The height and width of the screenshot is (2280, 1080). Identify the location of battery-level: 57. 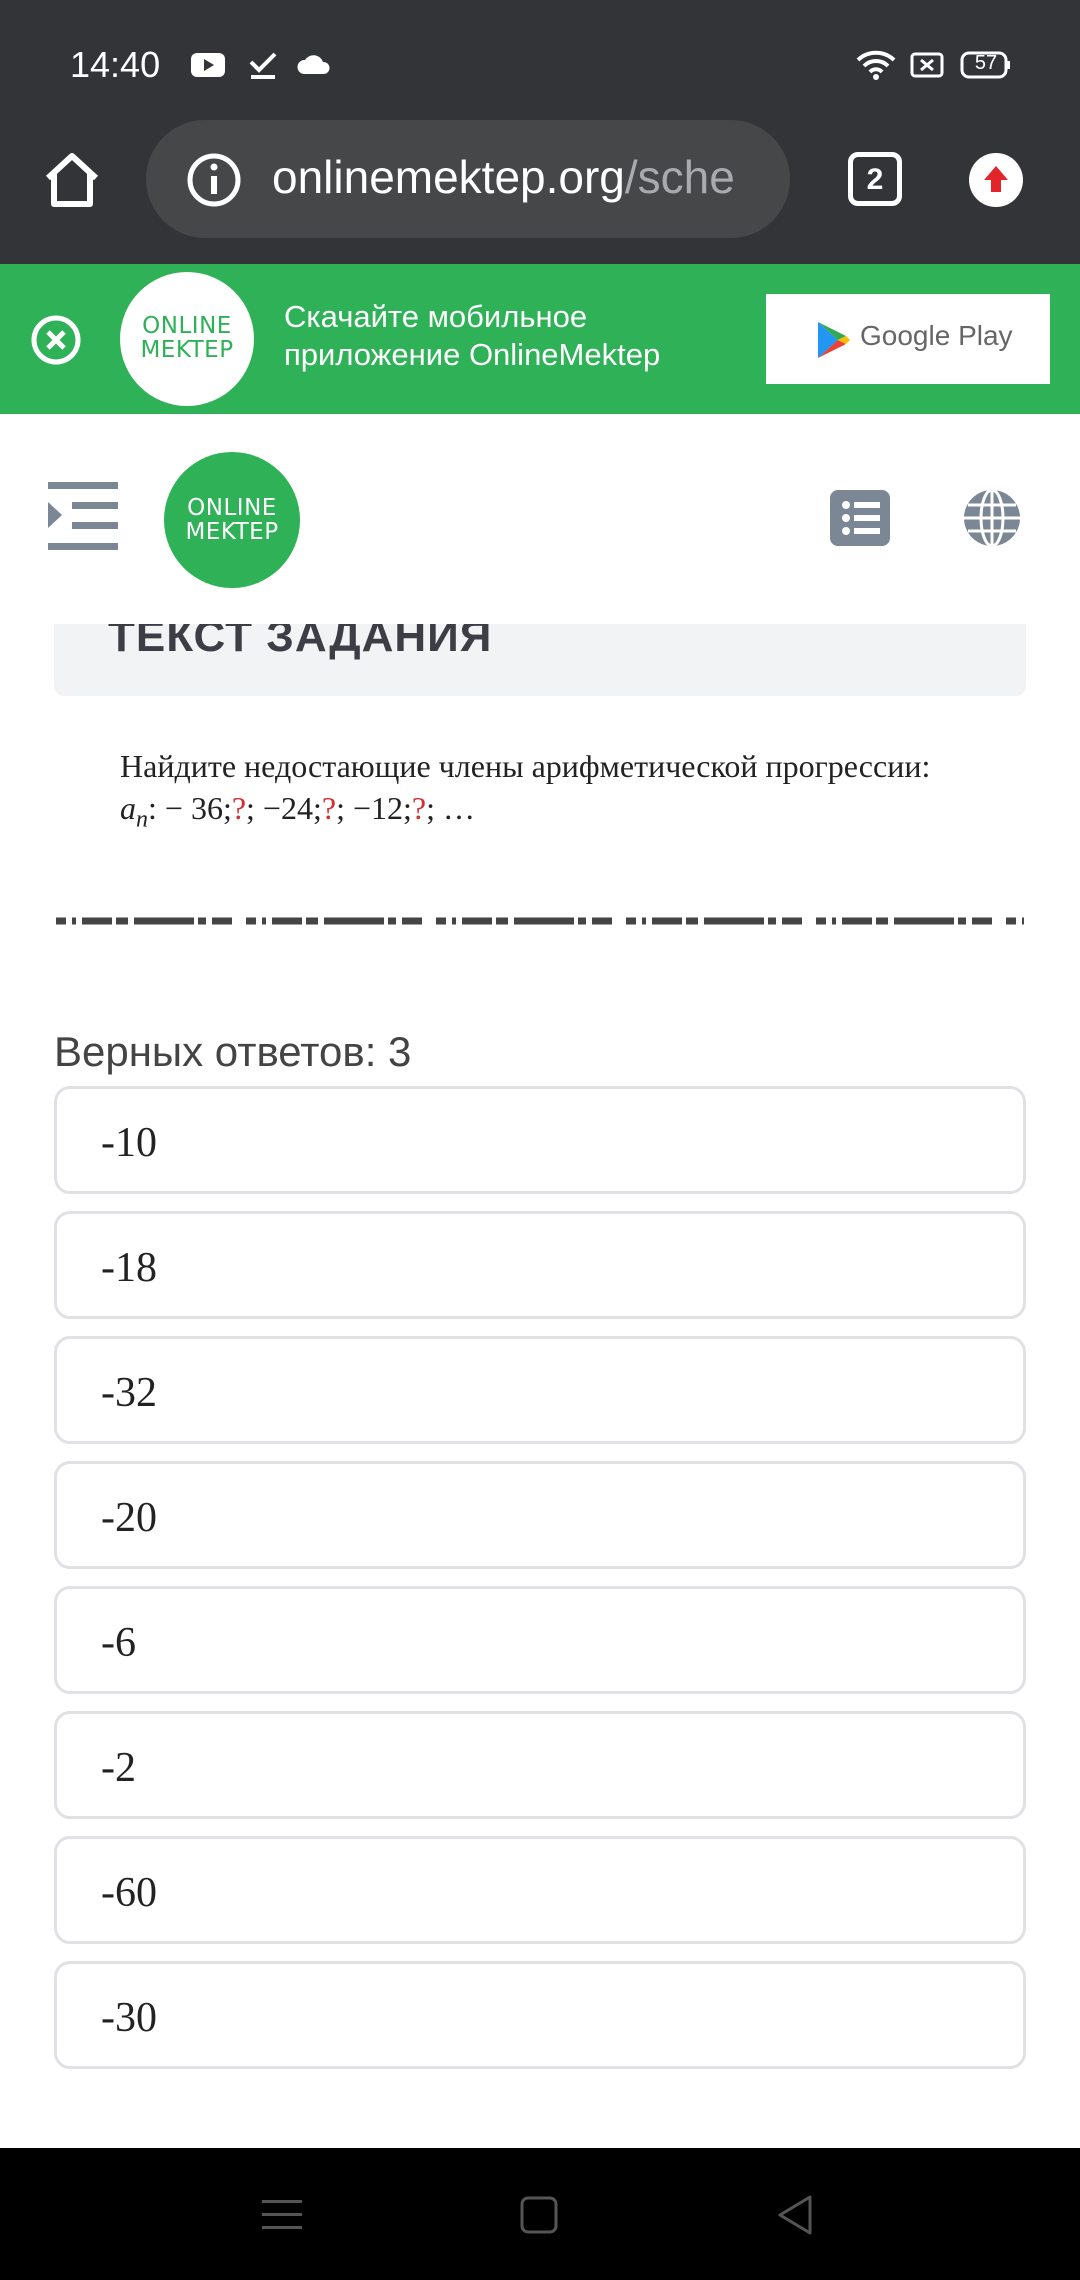
(986, 63).